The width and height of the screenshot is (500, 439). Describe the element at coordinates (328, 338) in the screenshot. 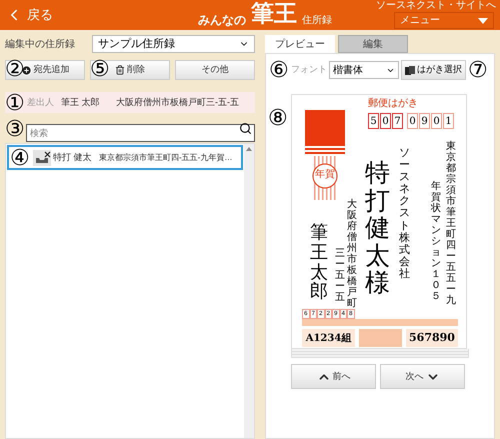

I see `lottery-group: A1234組` at that location.